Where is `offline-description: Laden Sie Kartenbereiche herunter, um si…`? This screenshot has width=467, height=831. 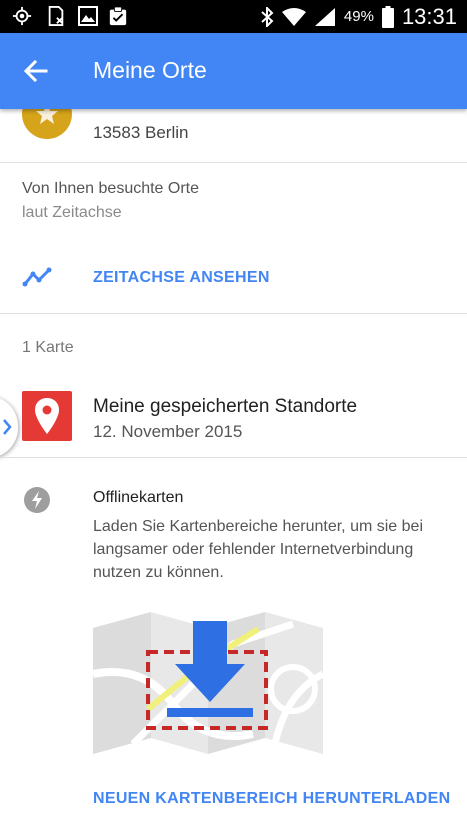
offline-description: Laden Sie Kartenbereiche herunter, um si… is located at coordinates (258, 549).